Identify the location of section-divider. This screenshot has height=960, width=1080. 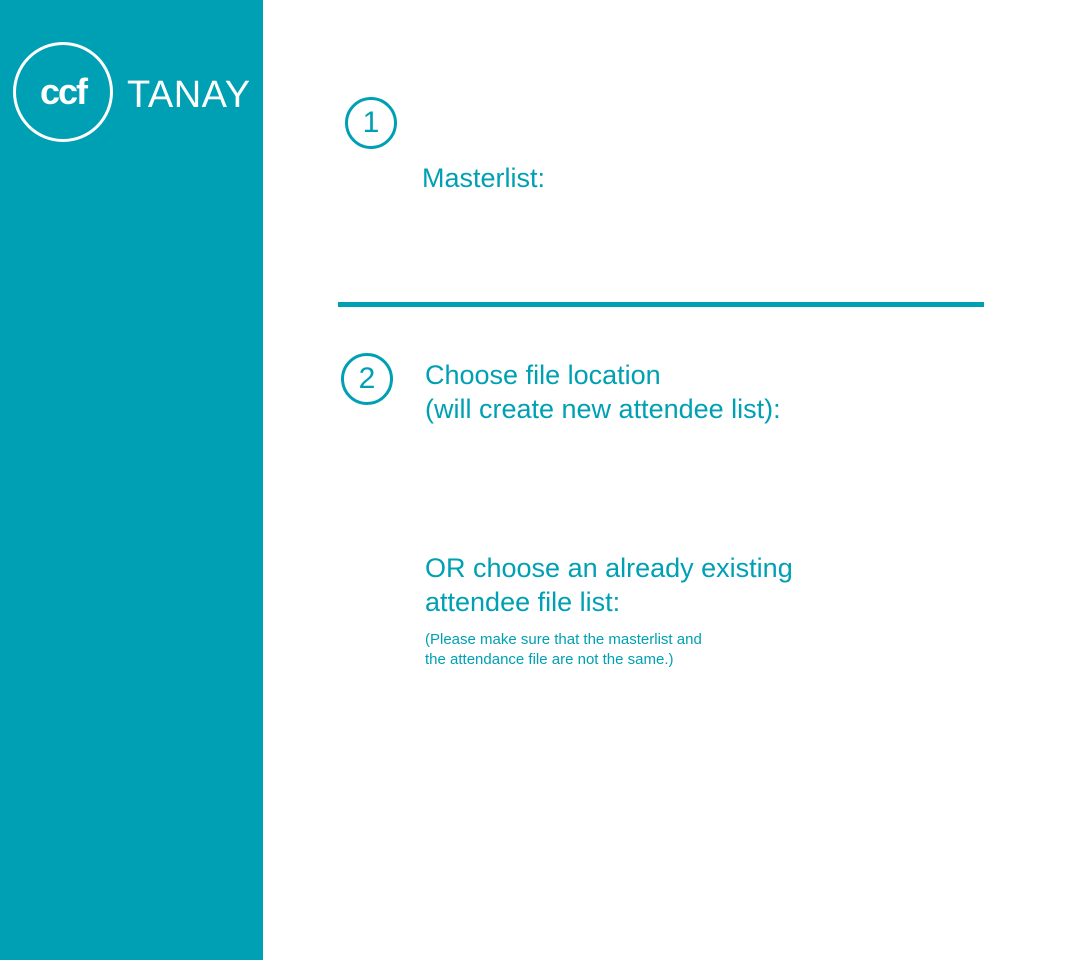
(661, 304).